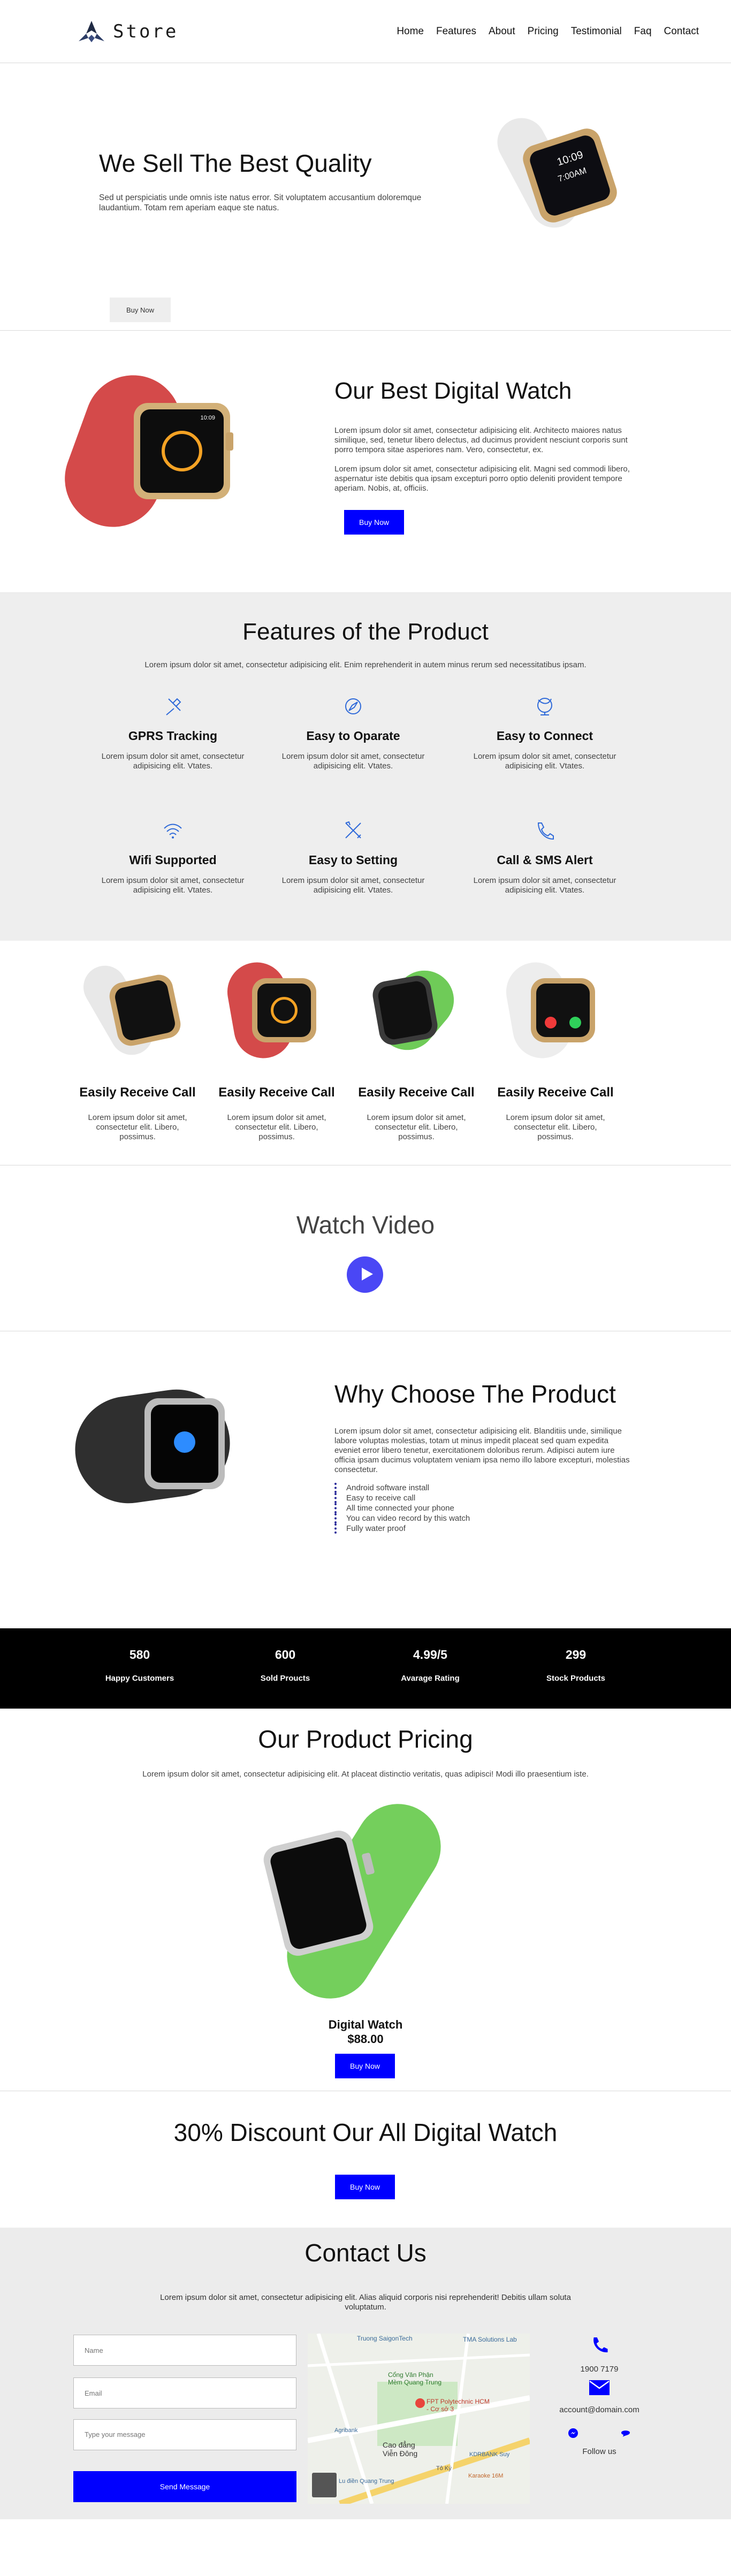 This screenshot has height=2576, width=731. Describe the element at coordinates (599, 2442) in the screenshot. I see `social-links: Follow us` at that location.